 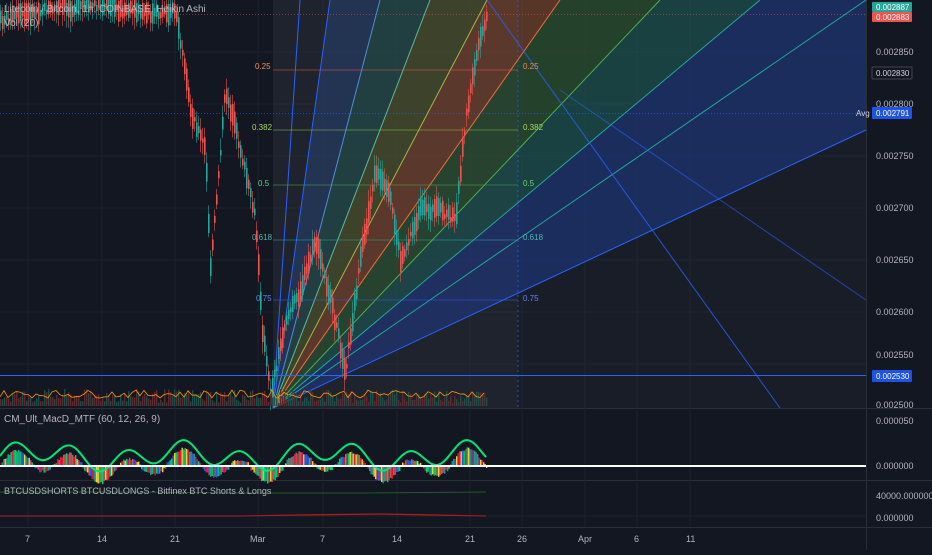 What do you see at coordinates (533, 127) in the screenshot?
I see `fib-label-right: 0.382` at bounding box center [533, 127].